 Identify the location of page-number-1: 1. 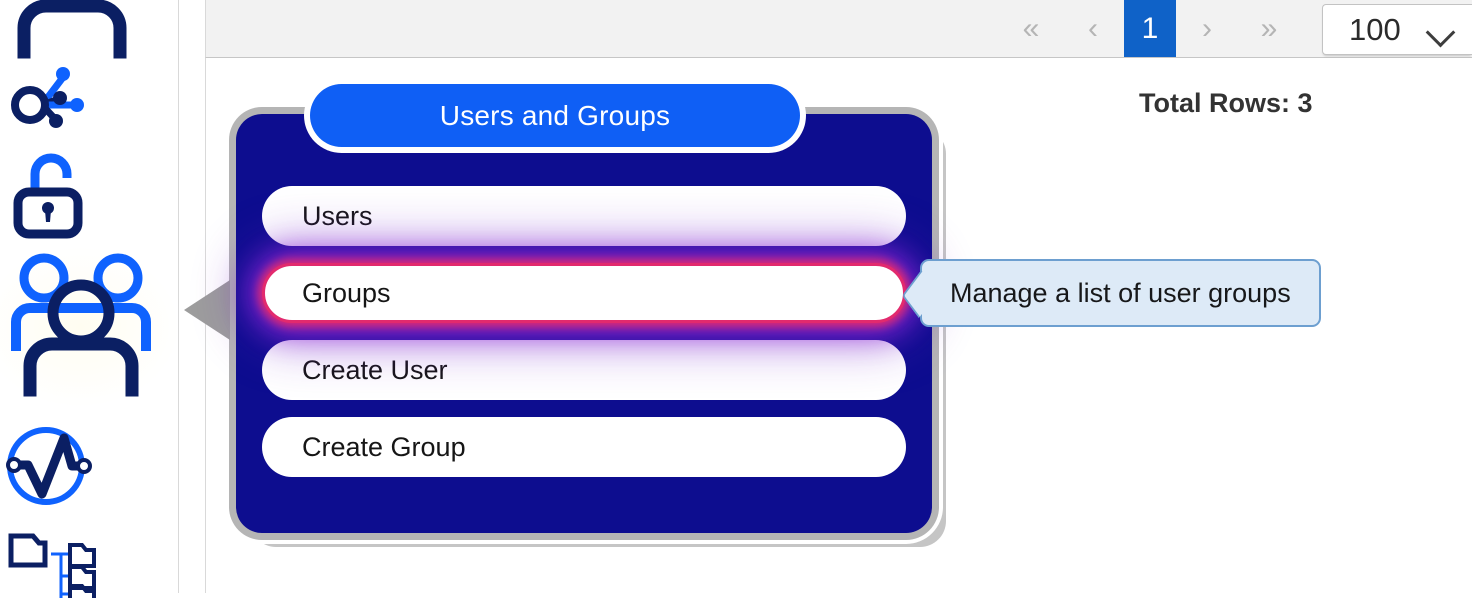
(1150, 28).